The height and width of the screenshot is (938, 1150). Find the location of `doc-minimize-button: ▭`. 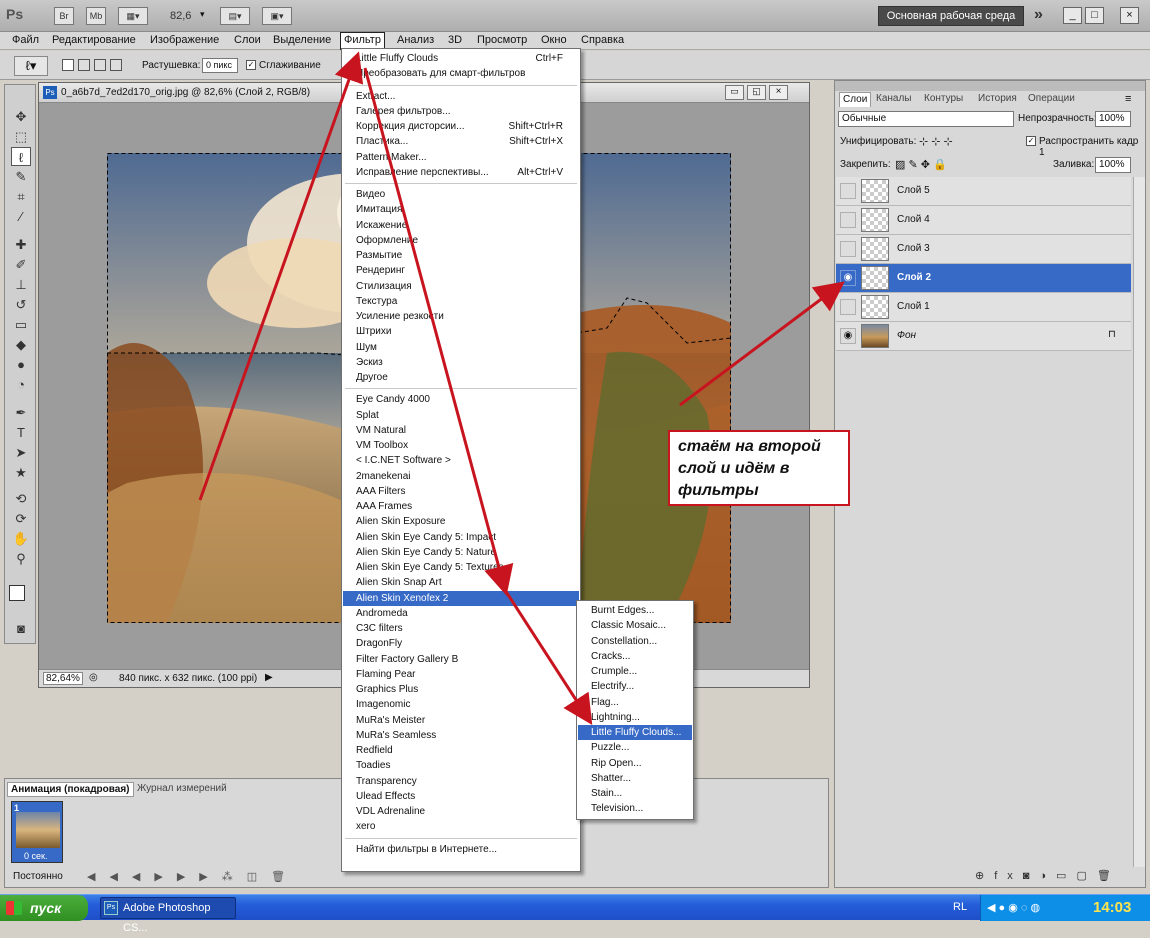

doc-minimize-button: ▭ is located at coordinates (734, 92).